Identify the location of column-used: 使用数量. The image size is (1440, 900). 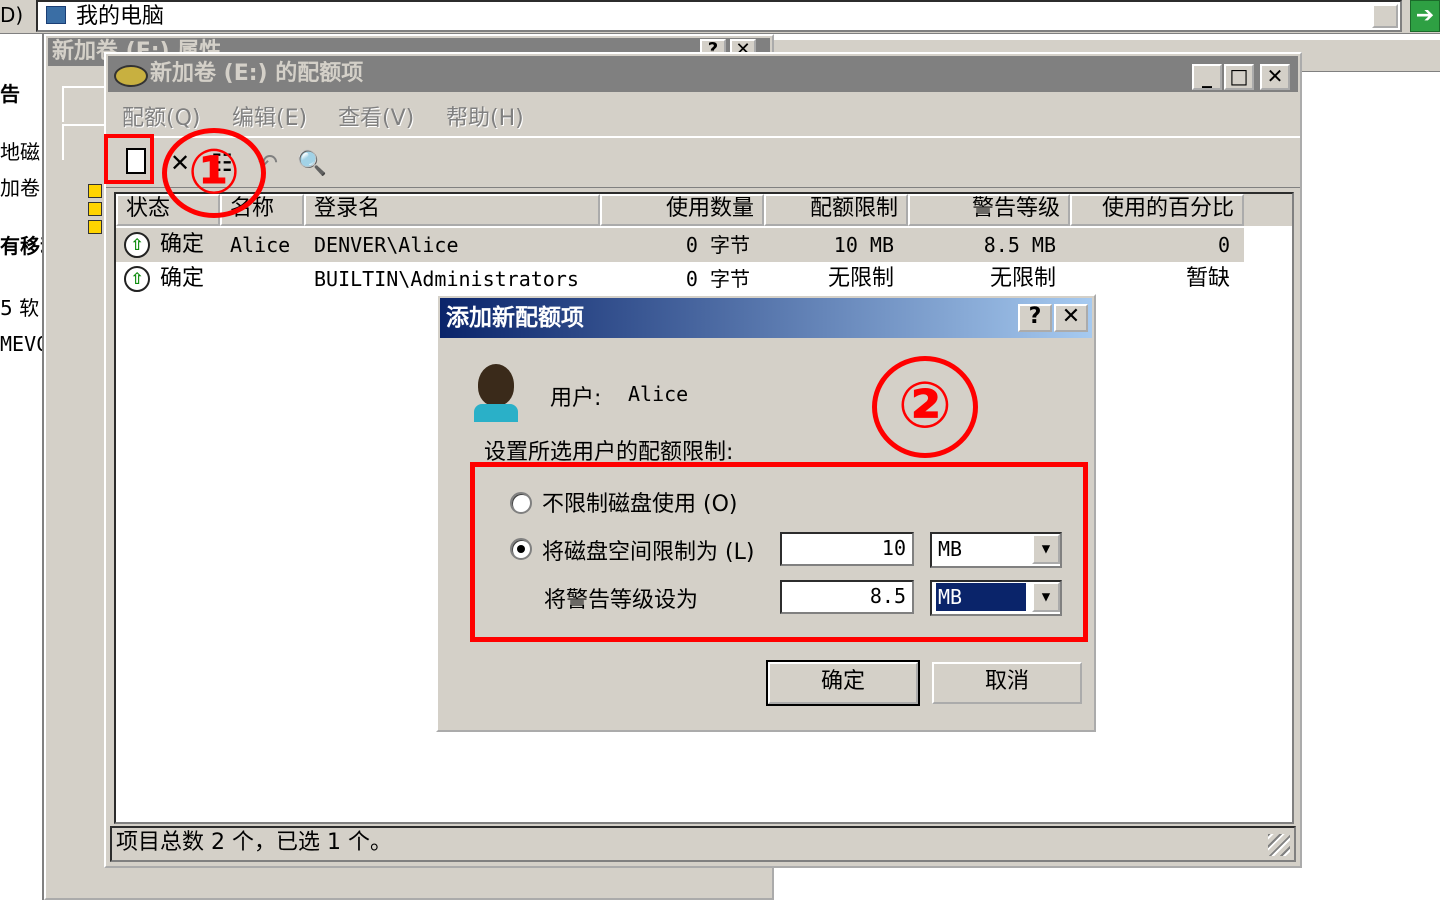
(682, 210).